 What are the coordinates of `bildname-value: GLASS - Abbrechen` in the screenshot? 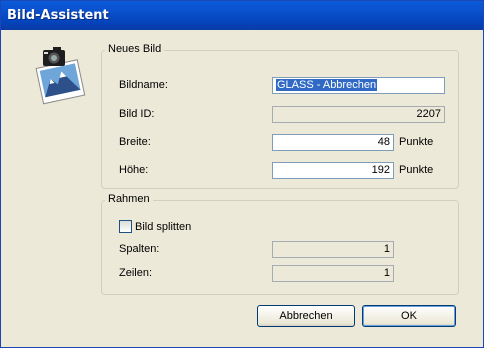 It's located at (327, 85).